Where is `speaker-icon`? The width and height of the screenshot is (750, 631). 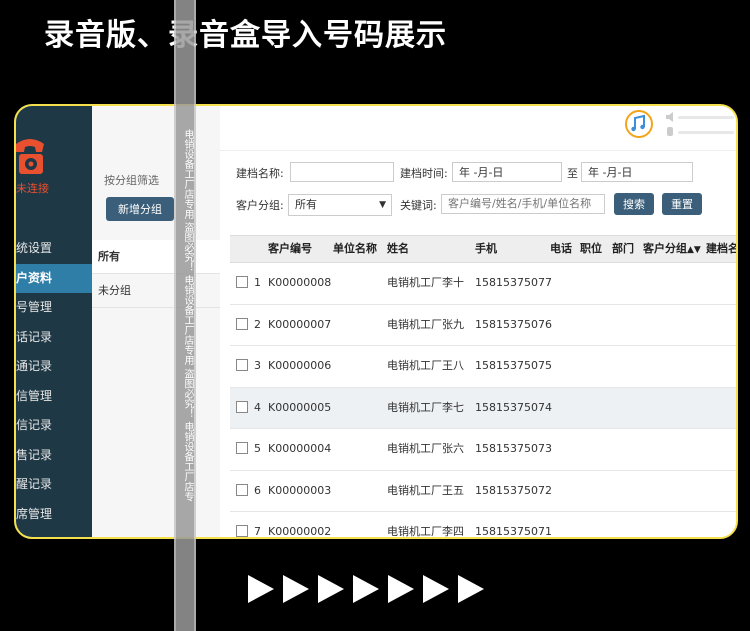
speaker-icon is located at coordinates (669, 117).